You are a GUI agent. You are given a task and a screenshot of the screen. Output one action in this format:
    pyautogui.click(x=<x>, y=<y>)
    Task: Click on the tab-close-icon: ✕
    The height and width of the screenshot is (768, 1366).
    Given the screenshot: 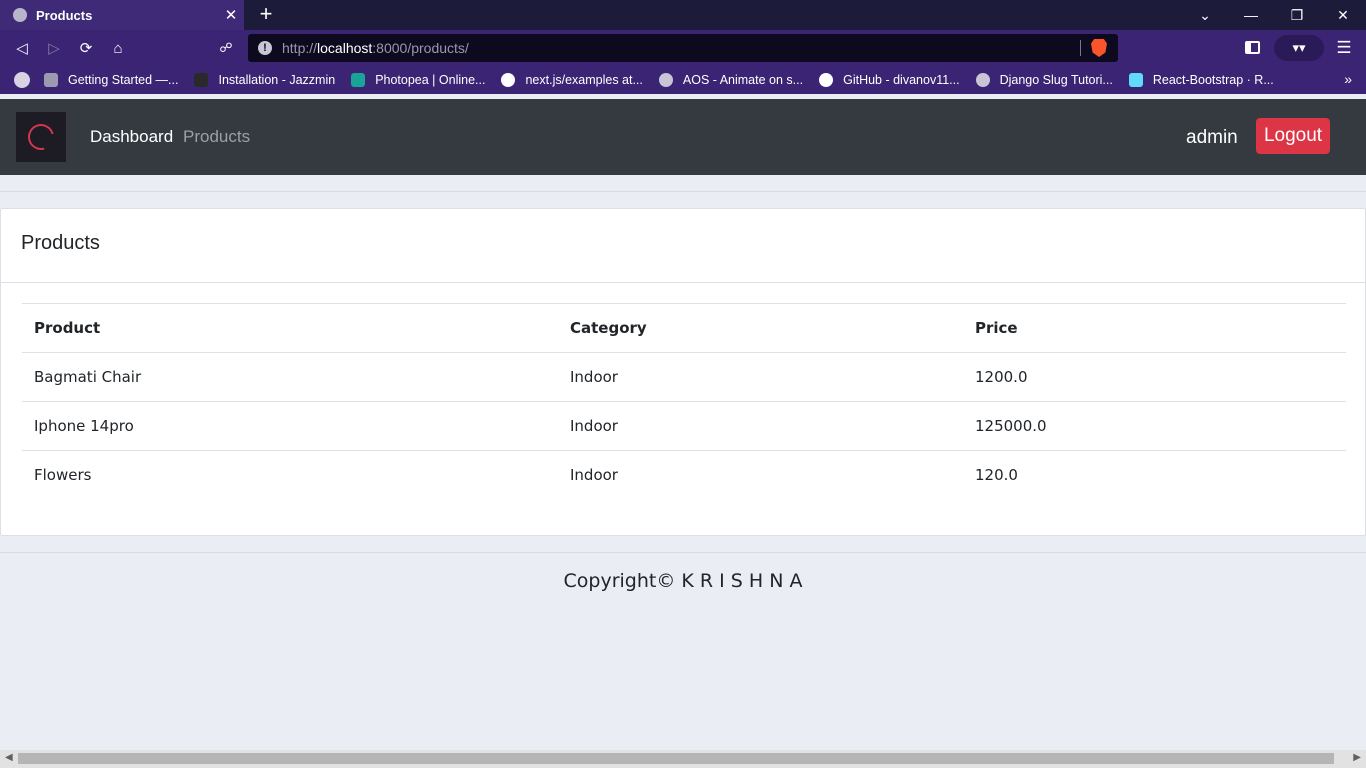 What is the action you would take?
    pyautogui.click(x=231, y=15)
    